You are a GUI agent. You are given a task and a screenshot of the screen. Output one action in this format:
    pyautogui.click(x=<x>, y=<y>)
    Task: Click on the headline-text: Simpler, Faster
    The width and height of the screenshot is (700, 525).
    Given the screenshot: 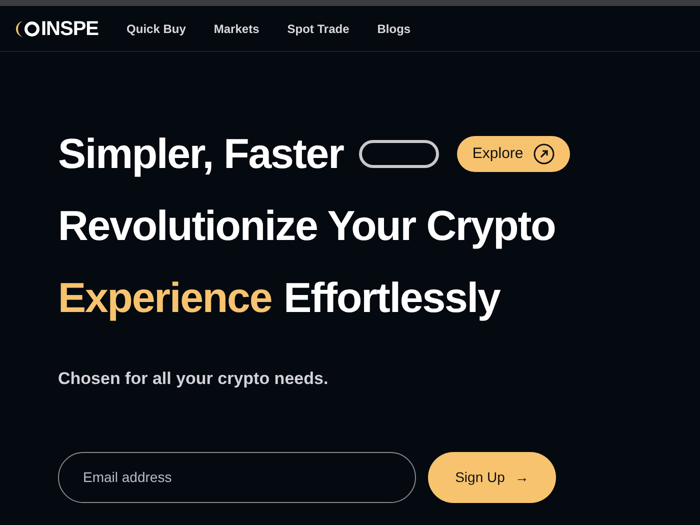 What is the action you would take?
    pyautogui.click(x=201, y=154)
    